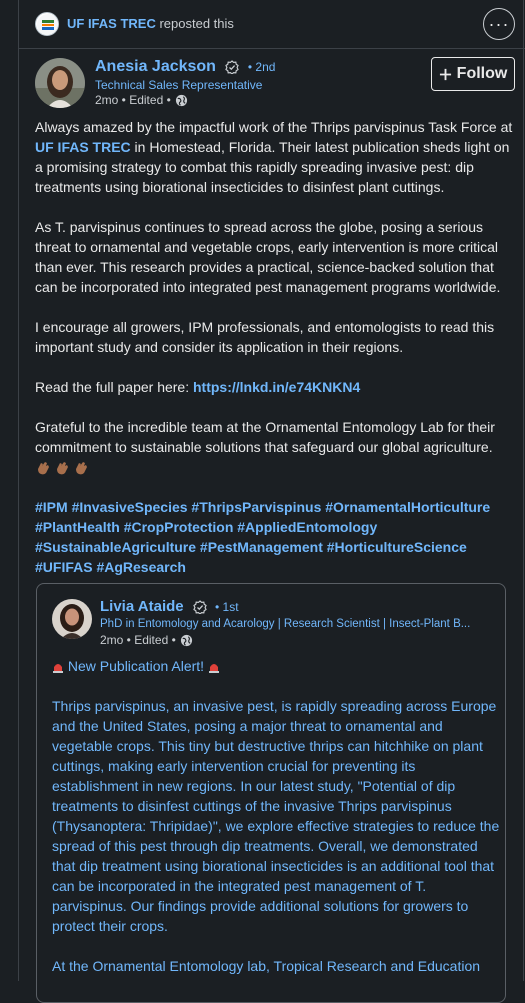 Image resolution: width=525 pixels, height=1003 pixels. I want to click on quoted-post-time: 2mo • Edited •, so click(146, 640).